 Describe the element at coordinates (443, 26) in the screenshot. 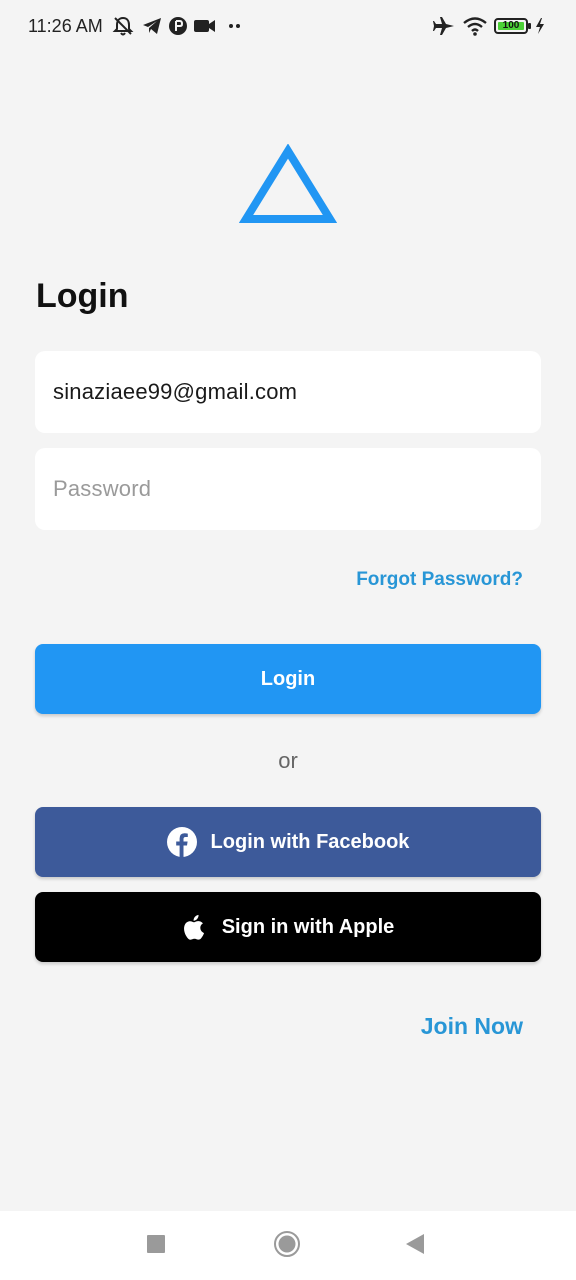

I see `airplane-icon` at that location.